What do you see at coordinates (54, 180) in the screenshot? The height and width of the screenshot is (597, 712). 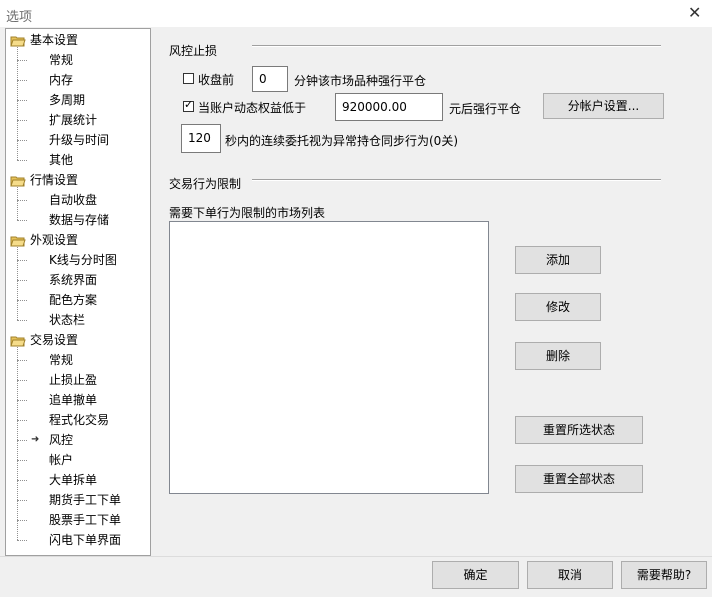 I see `tree-group-label: 行情设置` at bounding box center [54, 180].